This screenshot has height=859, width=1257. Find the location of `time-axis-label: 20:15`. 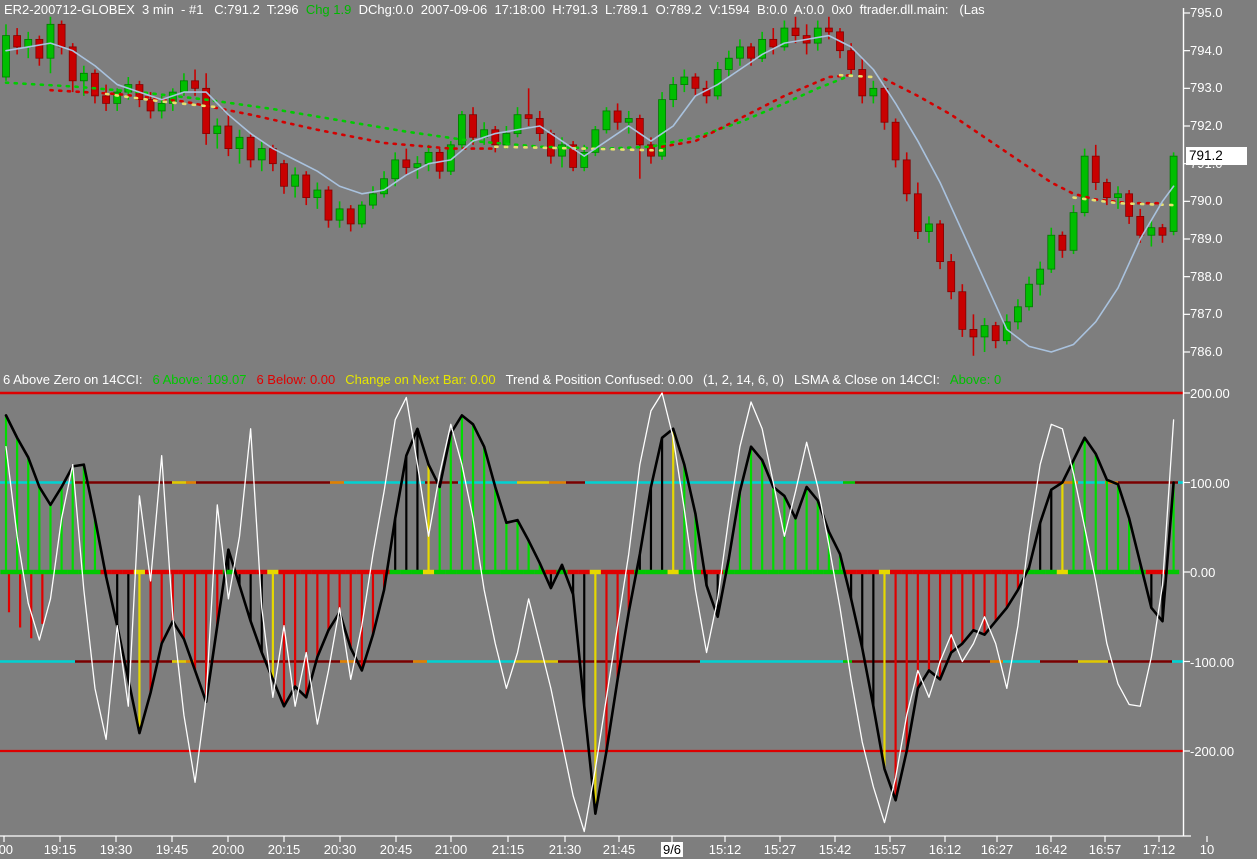

time-axis-label: 20:15 is located at coordinates (284, 849).